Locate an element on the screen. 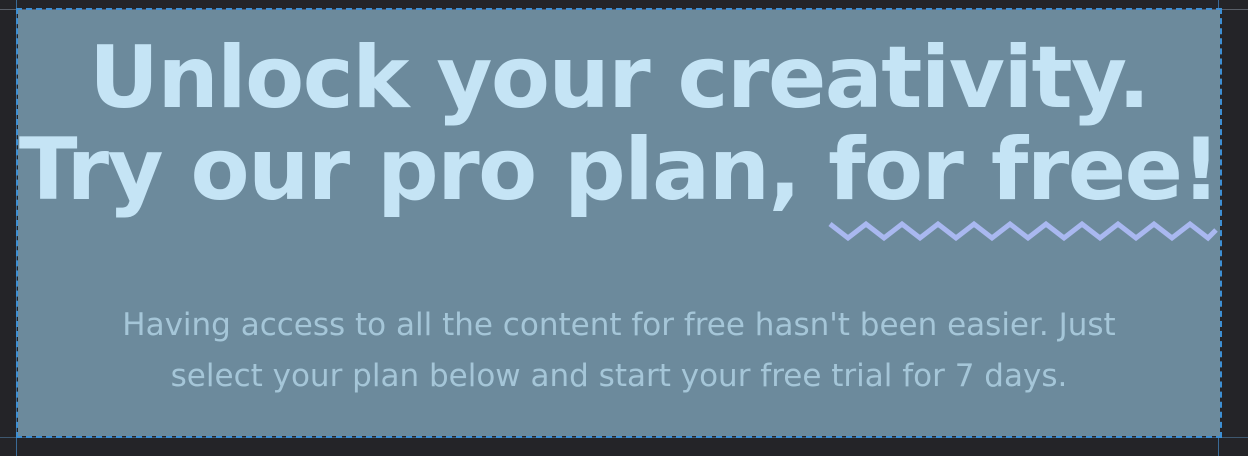 This screenshot has height=456, width=1248. squiggle-underline-icon is located at coordinates (1023, 231).